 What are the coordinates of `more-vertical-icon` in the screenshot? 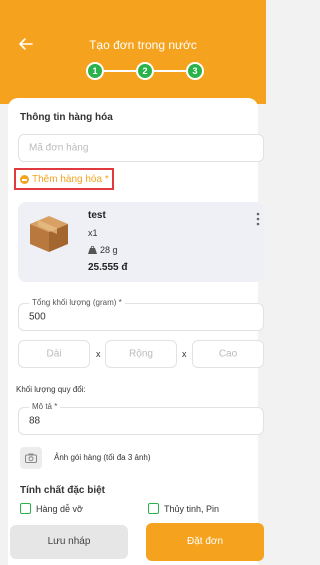 It's located at (258, 219).